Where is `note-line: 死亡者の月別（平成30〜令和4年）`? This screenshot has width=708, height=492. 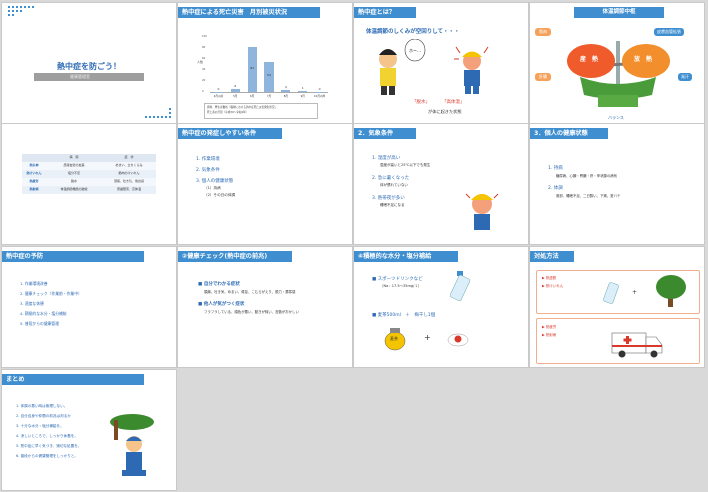 note-line: 死亡者の月別（平成30〜令和4年） is located at coordinates (228, 112).